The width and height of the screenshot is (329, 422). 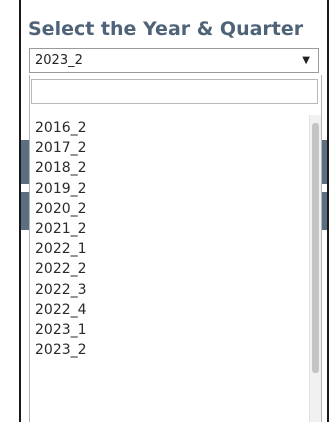 What do you see at coordinates (175, 229) in the screenshot?
I see `option-item: 2021_2` at bounding box center [175, 229].